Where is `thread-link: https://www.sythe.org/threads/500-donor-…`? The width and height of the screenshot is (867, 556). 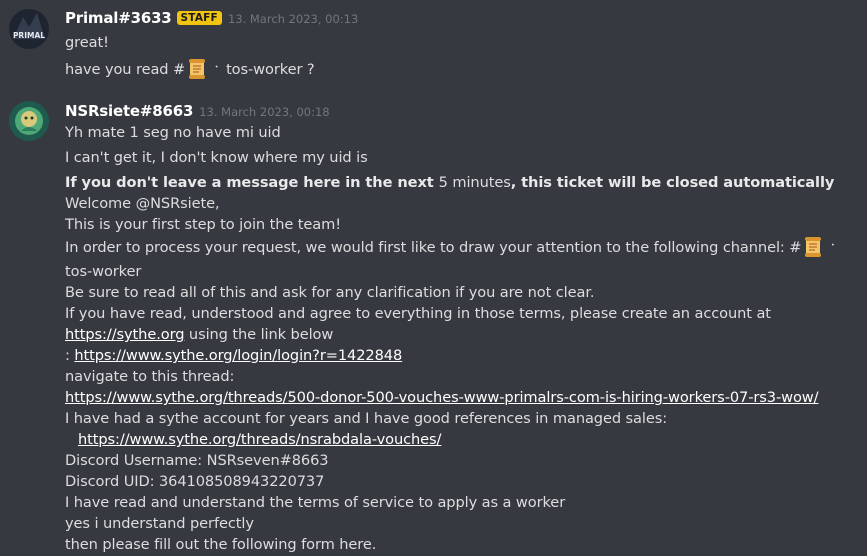 thread-link: https://www.sythe.org/threads/500-donor-… is located at coordinates (442, 397).